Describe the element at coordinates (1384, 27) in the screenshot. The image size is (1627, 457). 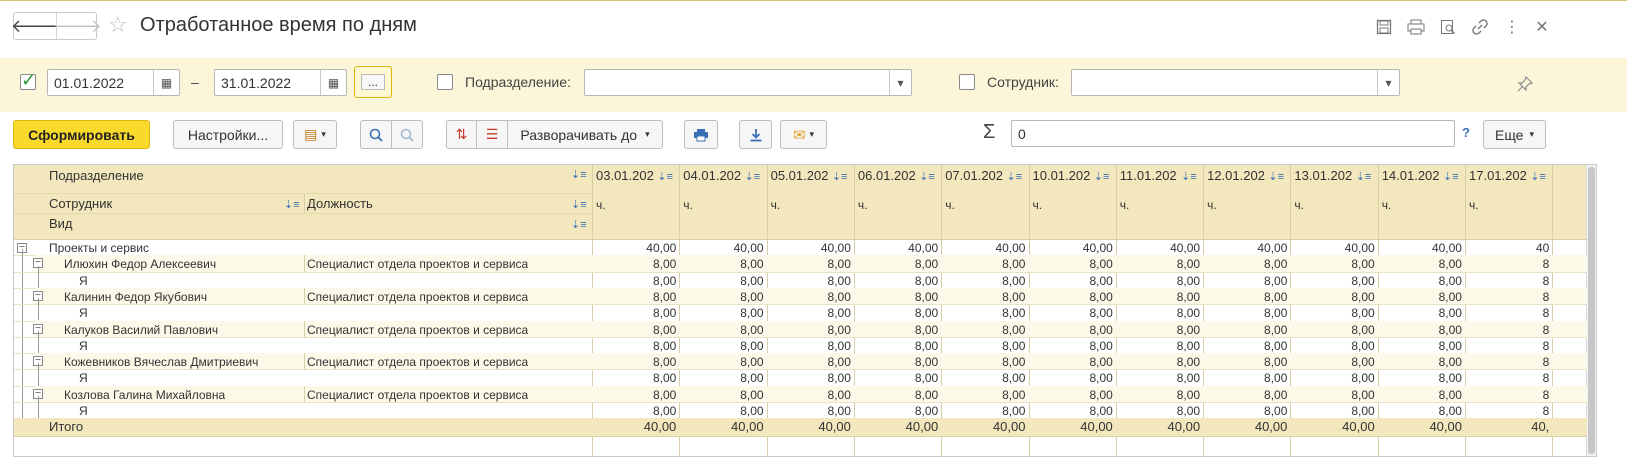
I see `save-icon` at that location.